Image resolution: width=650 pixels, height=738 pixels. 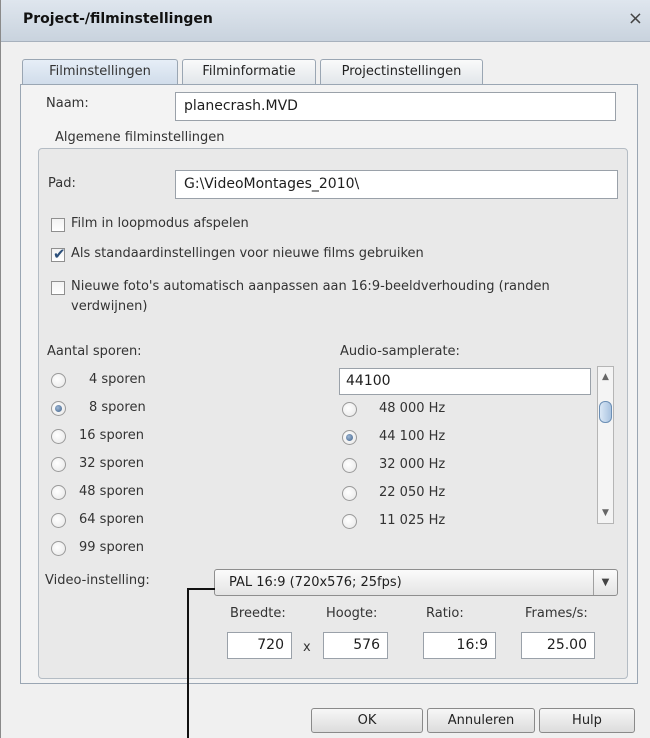 What do you see at coordinates (111, 463) in the screenshot?
I see `tracks-option-label: 32 sporen` at bounding box center [111, 463].